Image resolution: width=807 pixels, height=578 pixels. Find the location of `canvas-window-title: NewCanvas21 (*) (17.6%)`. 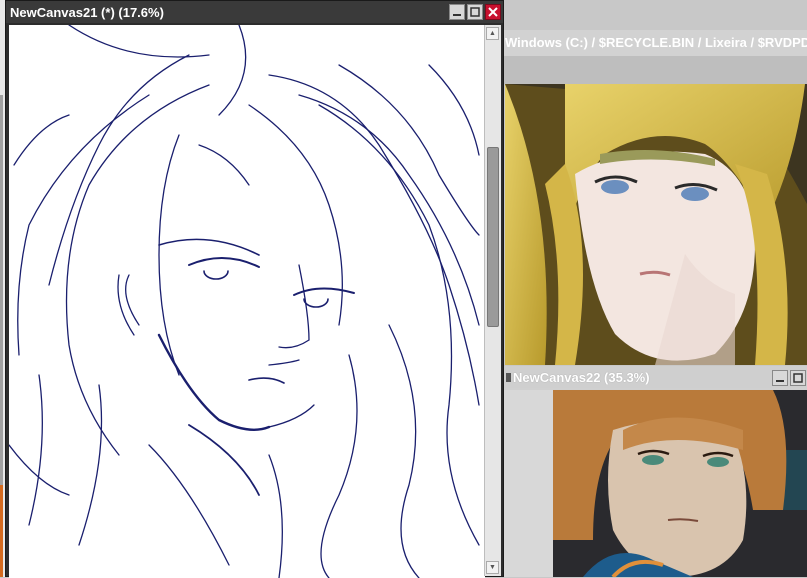

canvas-window-title: NewCanvas21 (*) (17.6%) is located at coordinates (87, 12).